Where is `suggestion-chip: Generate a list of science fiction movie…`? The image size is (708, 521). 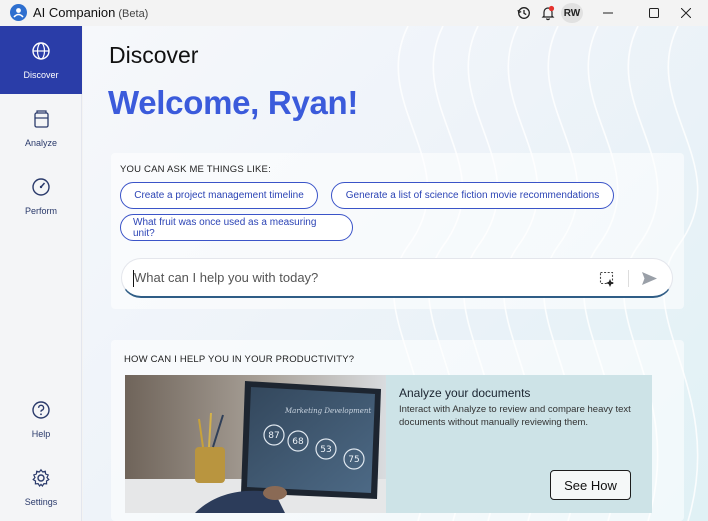
suggestion-chip: Generate a list of science fiction movie… is located at coordinates (472, 195).